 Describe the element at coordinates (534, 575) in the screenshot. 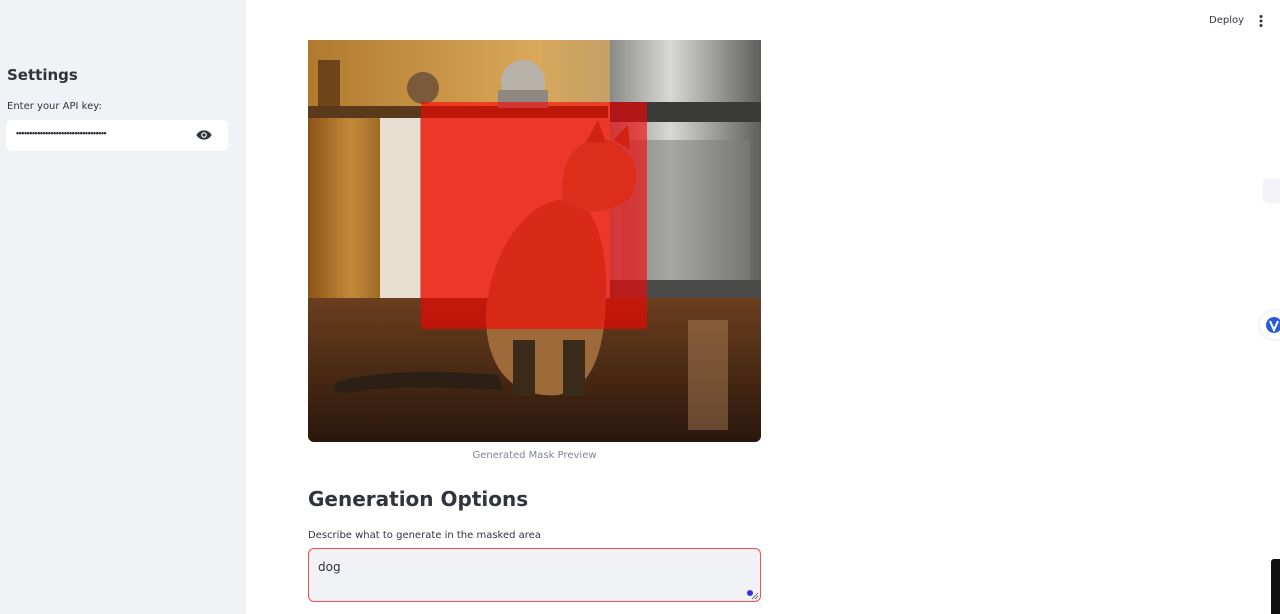

I see `prompt-textarea: dog` at that location.